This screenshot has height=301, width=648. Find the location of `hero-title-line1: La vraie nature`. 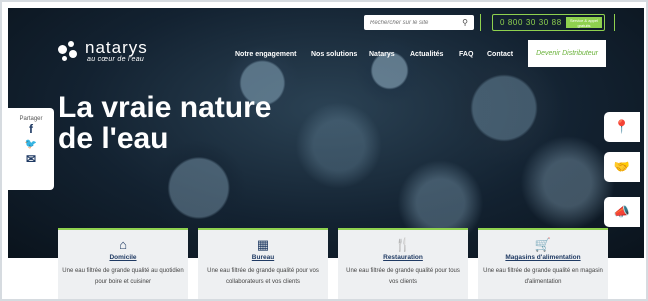

hero-title-line1: La vraie nature is located at coordinates (165, 107).